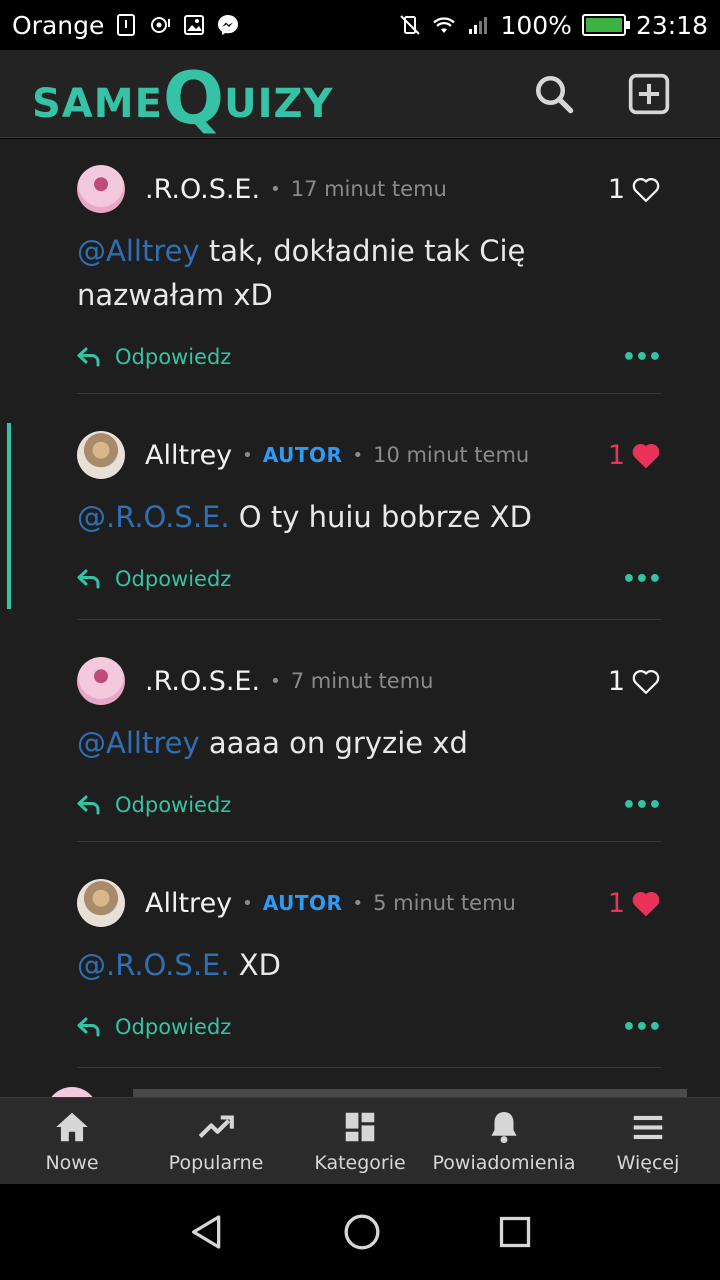 The width and height of the screenshot is (720, 1280). I want to click on comment-time: 10 minut temu, so click(451, 455).